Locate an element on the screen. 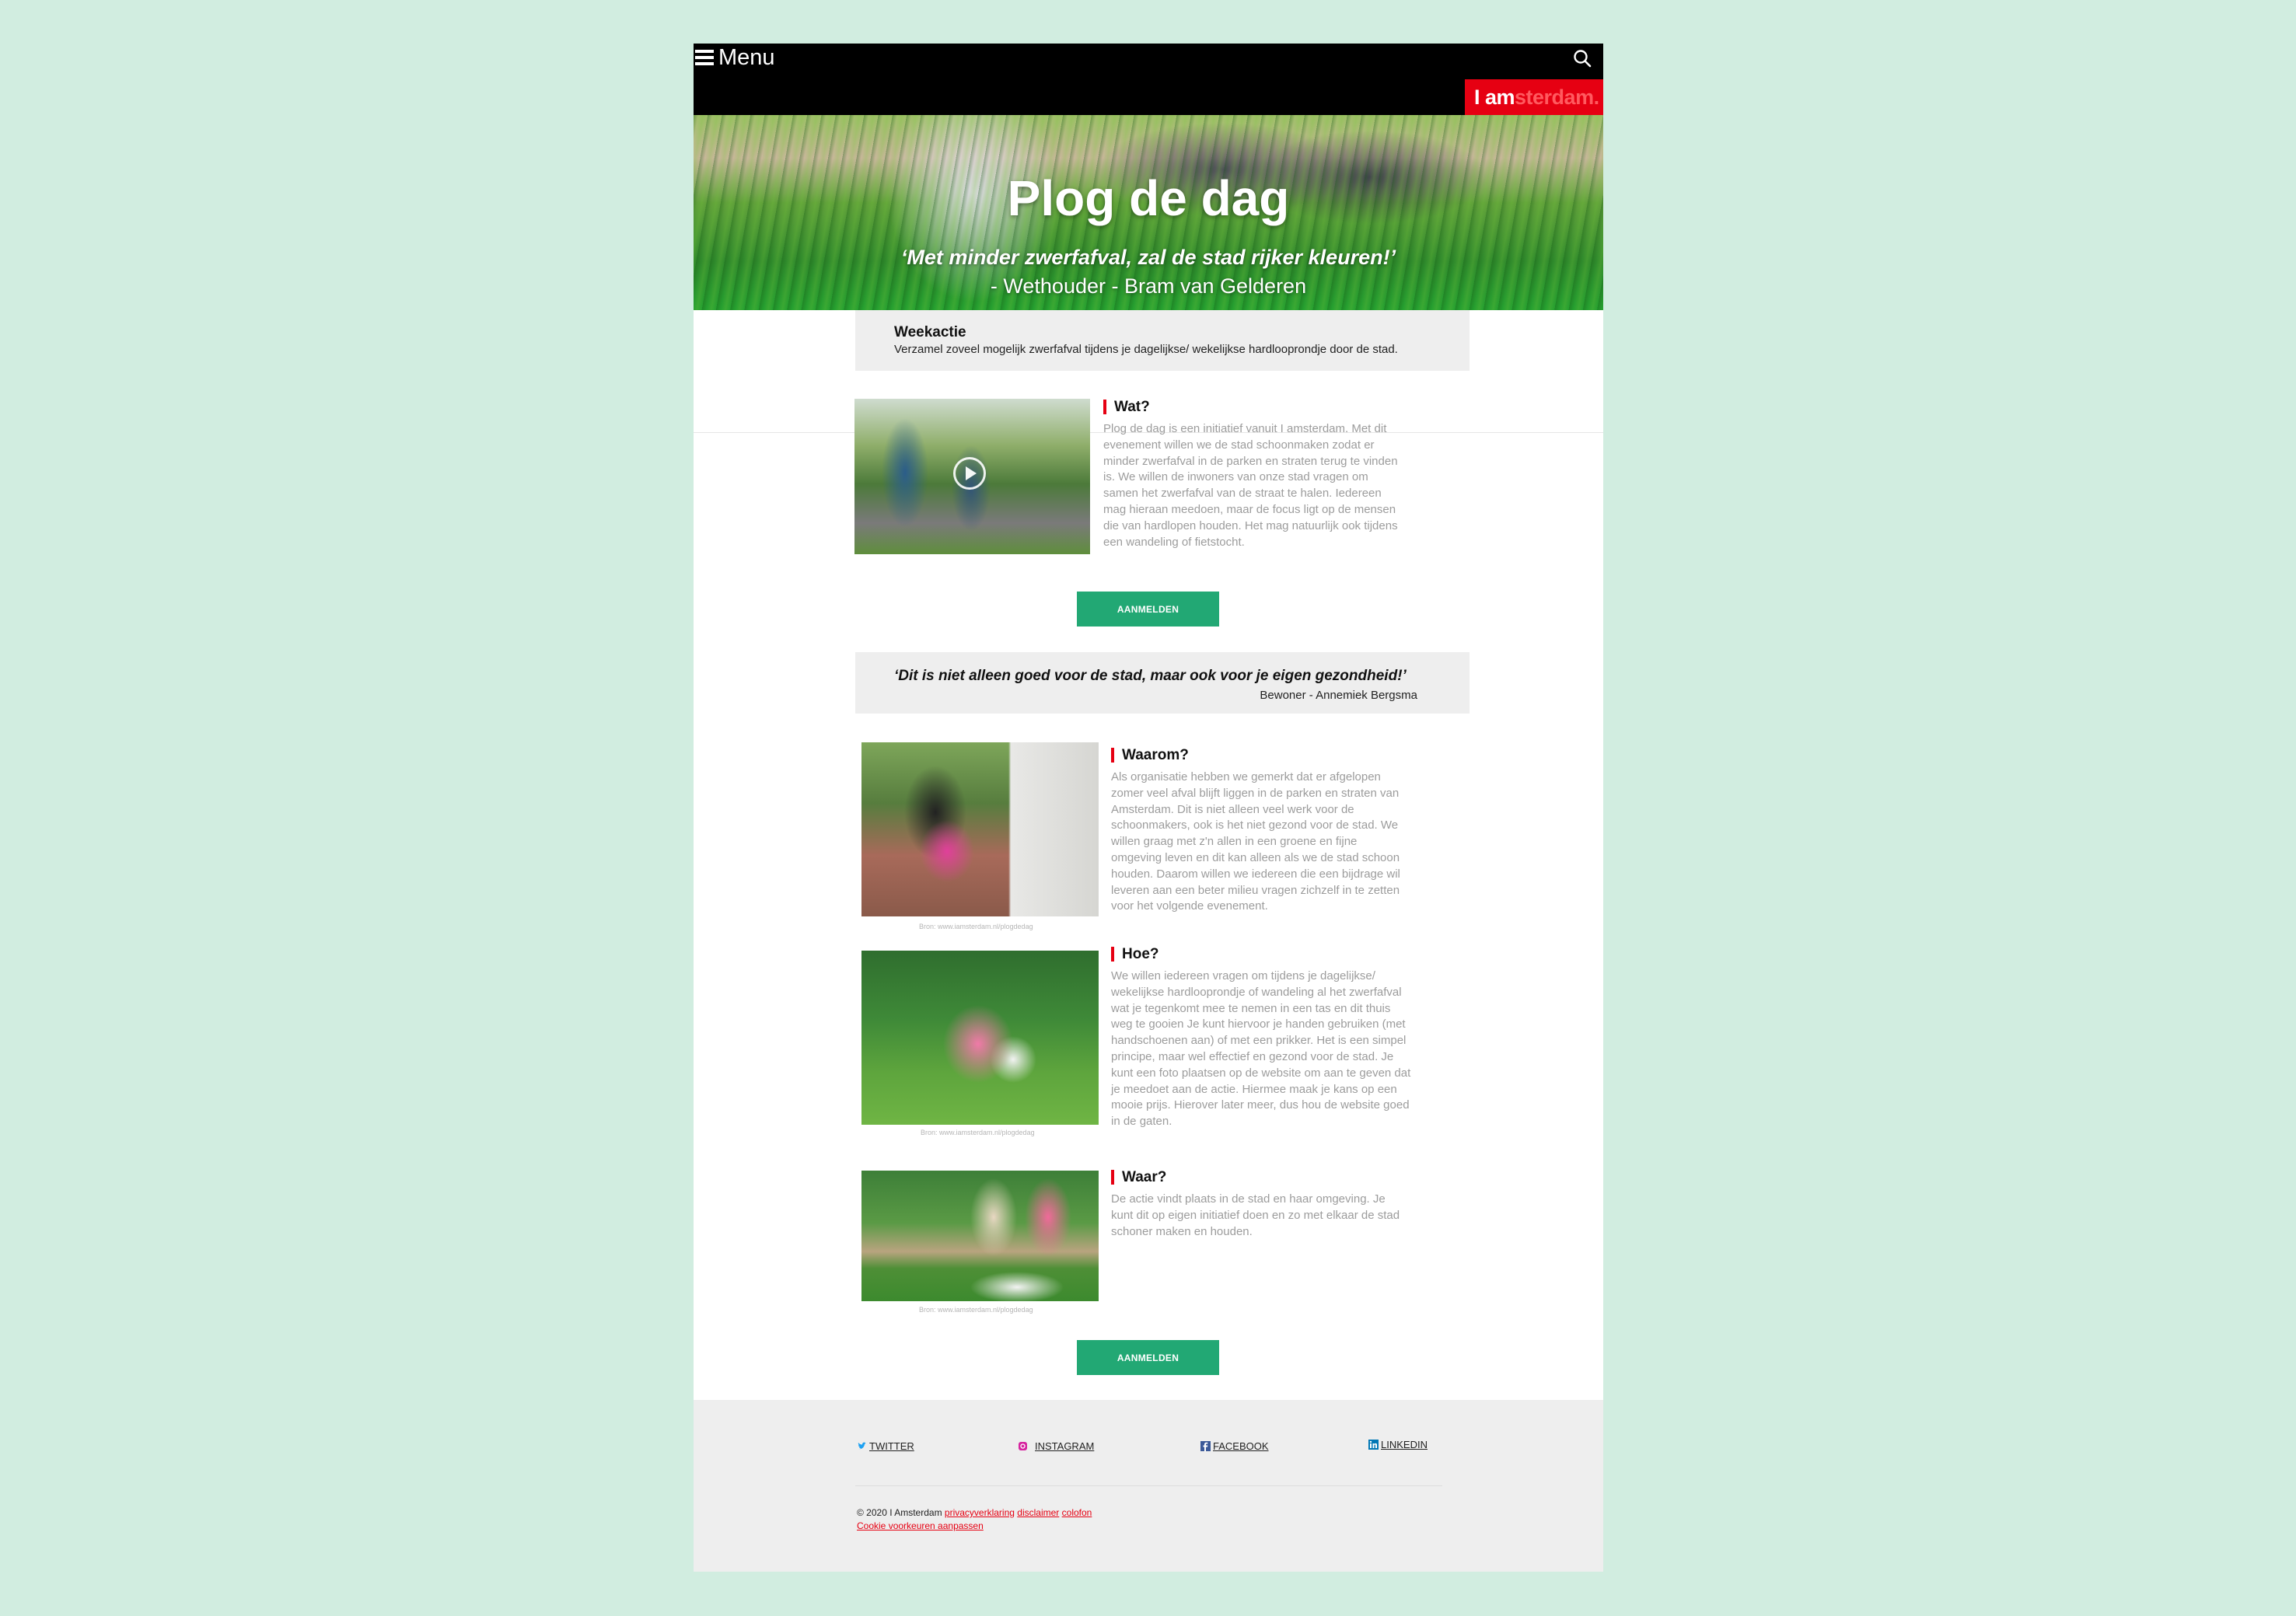 The image size is (2296, 1616). signup-button-top: AANMELDEN is located at coordinates (1148, 609).